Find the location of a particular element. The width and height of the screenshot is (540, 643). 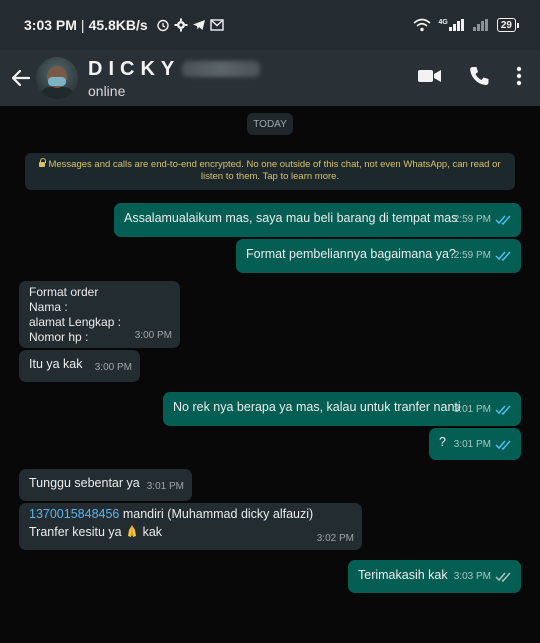

message-text: mandiri (Muhammad dicky alfauzi) is located at coordinates (216, 514).